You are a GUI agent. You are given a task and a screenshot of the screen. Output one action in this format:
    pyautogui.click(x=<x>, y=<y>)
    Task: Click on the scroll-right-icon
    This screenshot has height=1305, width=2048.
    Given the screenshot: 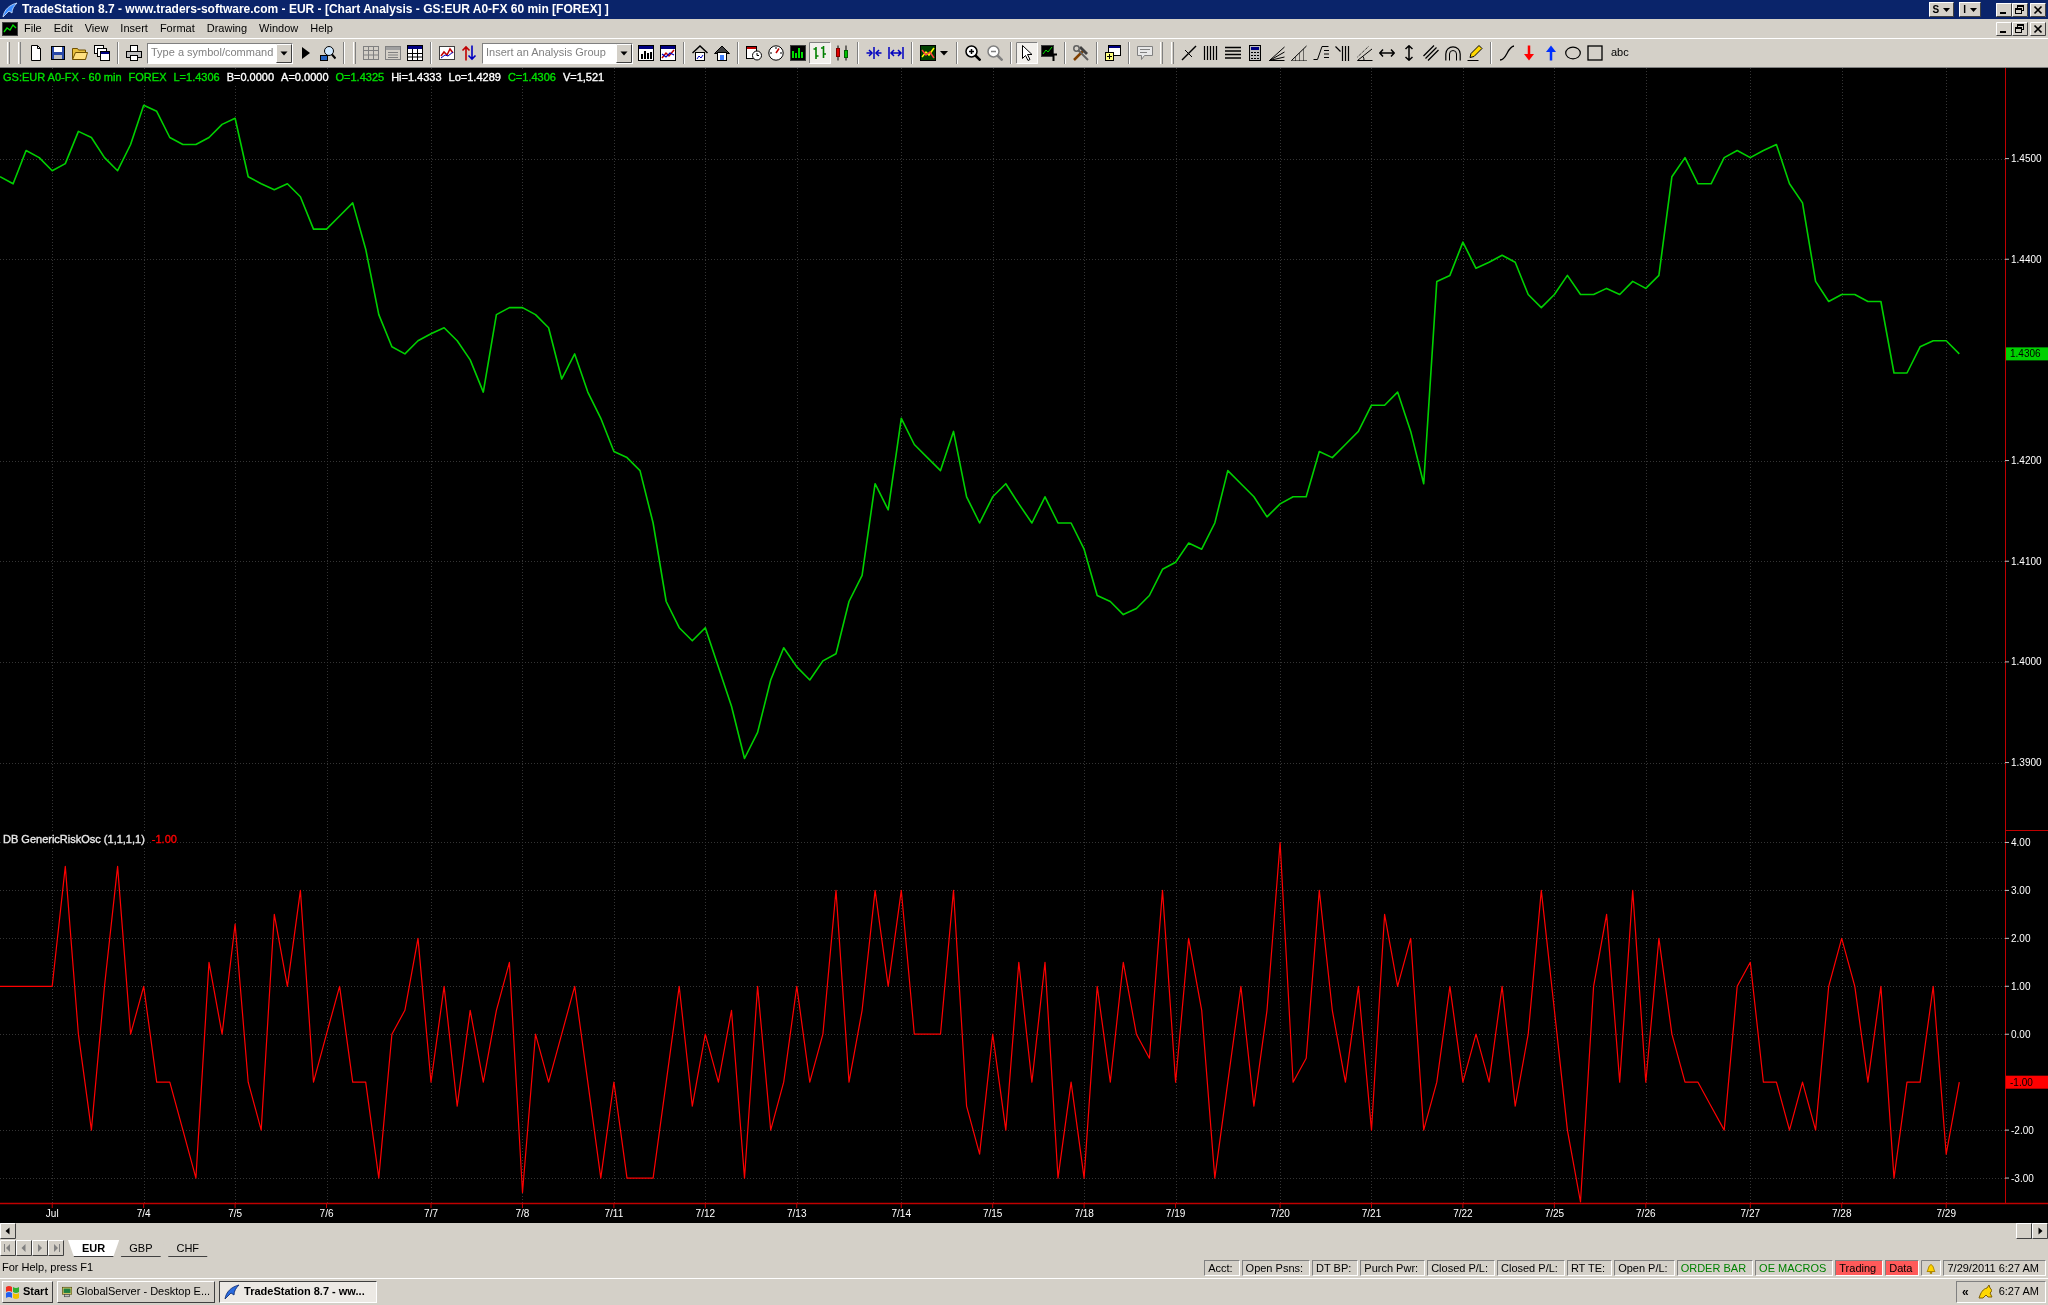 What is the action you would take?
    pyautogui.click(x=2040, y=1231)
    